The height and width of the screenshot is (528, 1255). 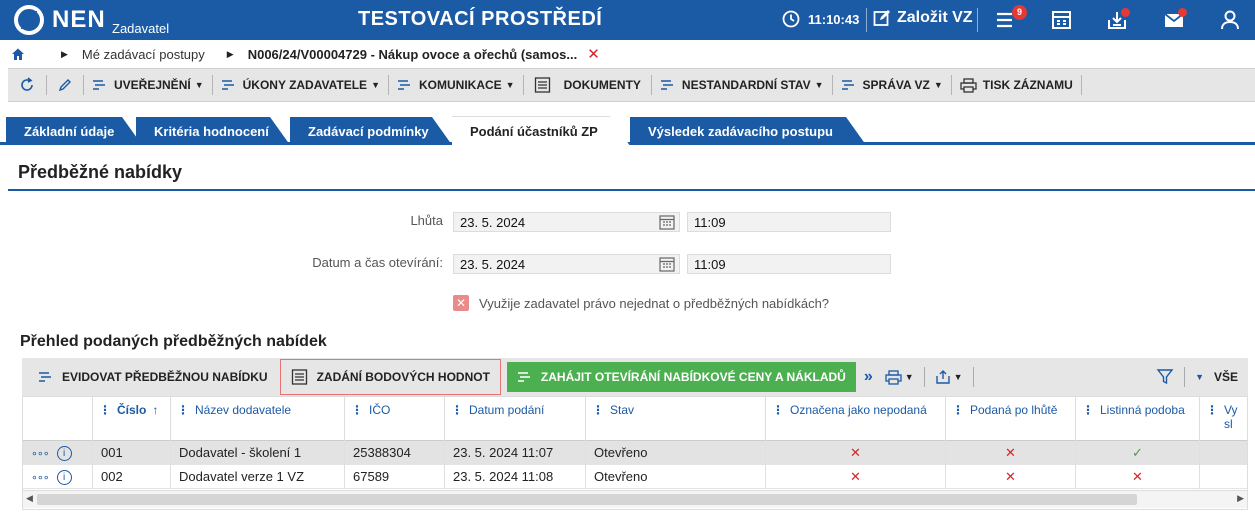 I want to click on scroll-left-icon: ◀, so click(x=29, y=498).